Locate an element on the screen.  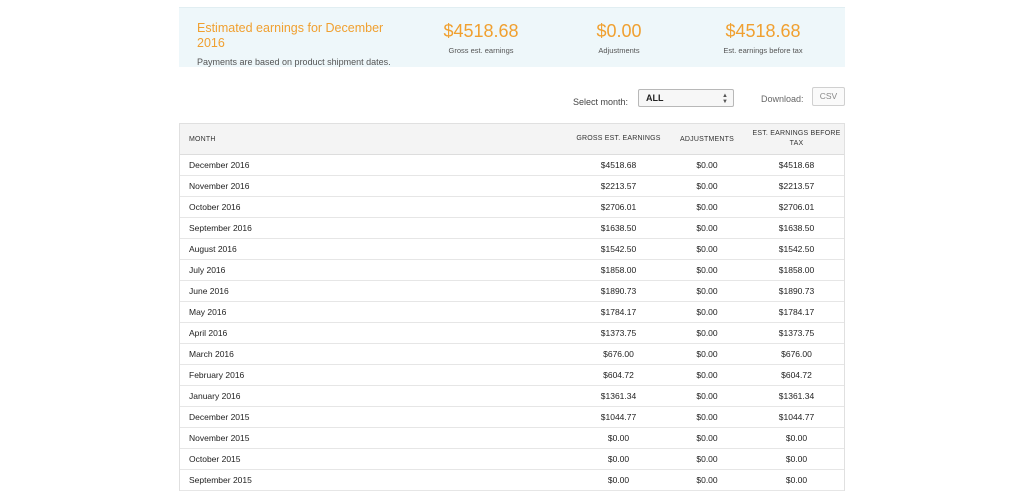
cell-month: February 2016 is located at coordinates (217, 375).